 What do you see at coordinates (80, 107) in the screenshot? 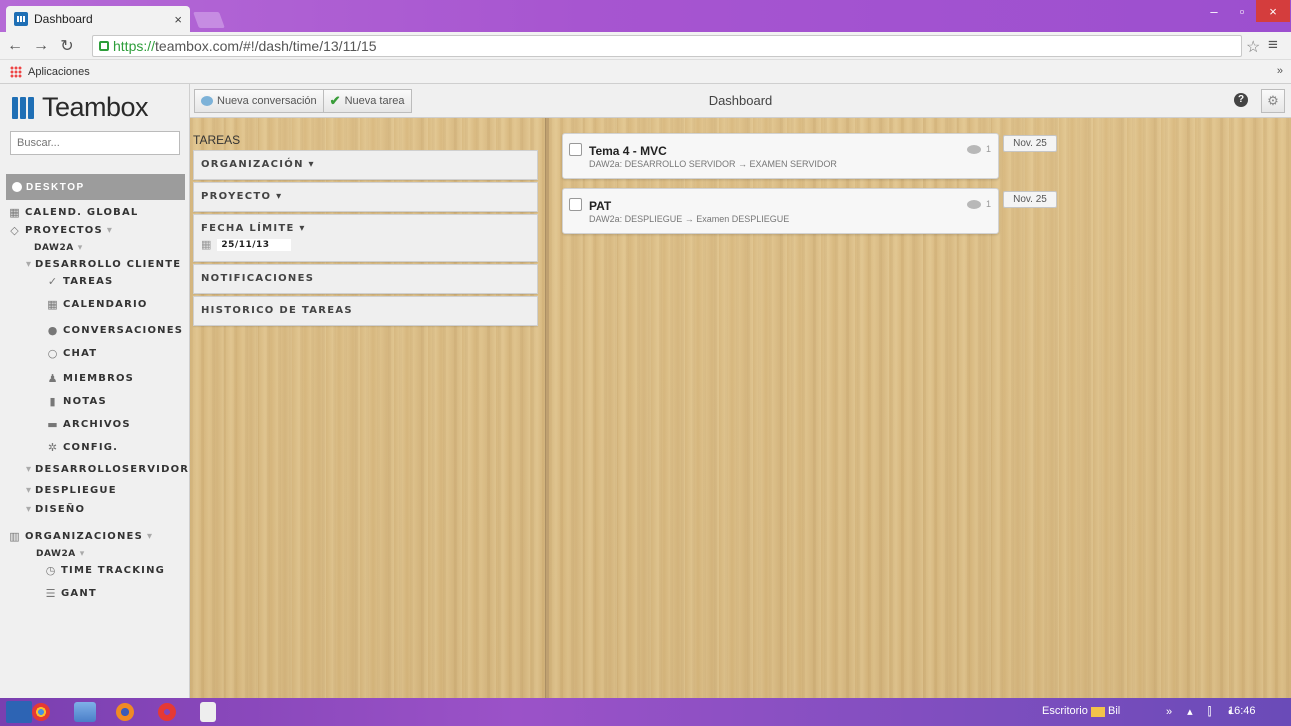
I see `teambox-logo: Teambox` at bounding box center [80, 107].